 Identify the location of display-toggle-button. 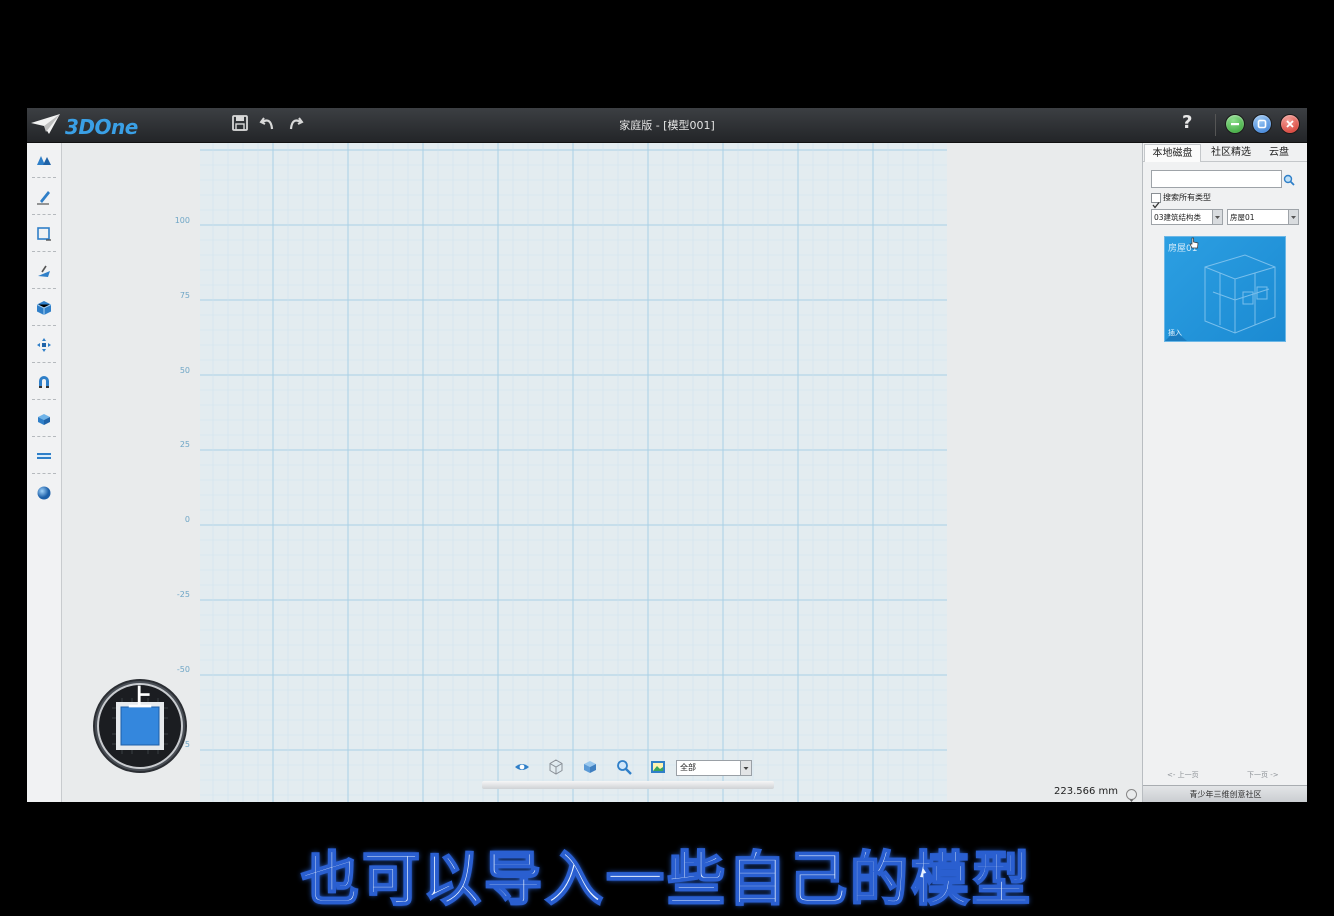
(522, 767).